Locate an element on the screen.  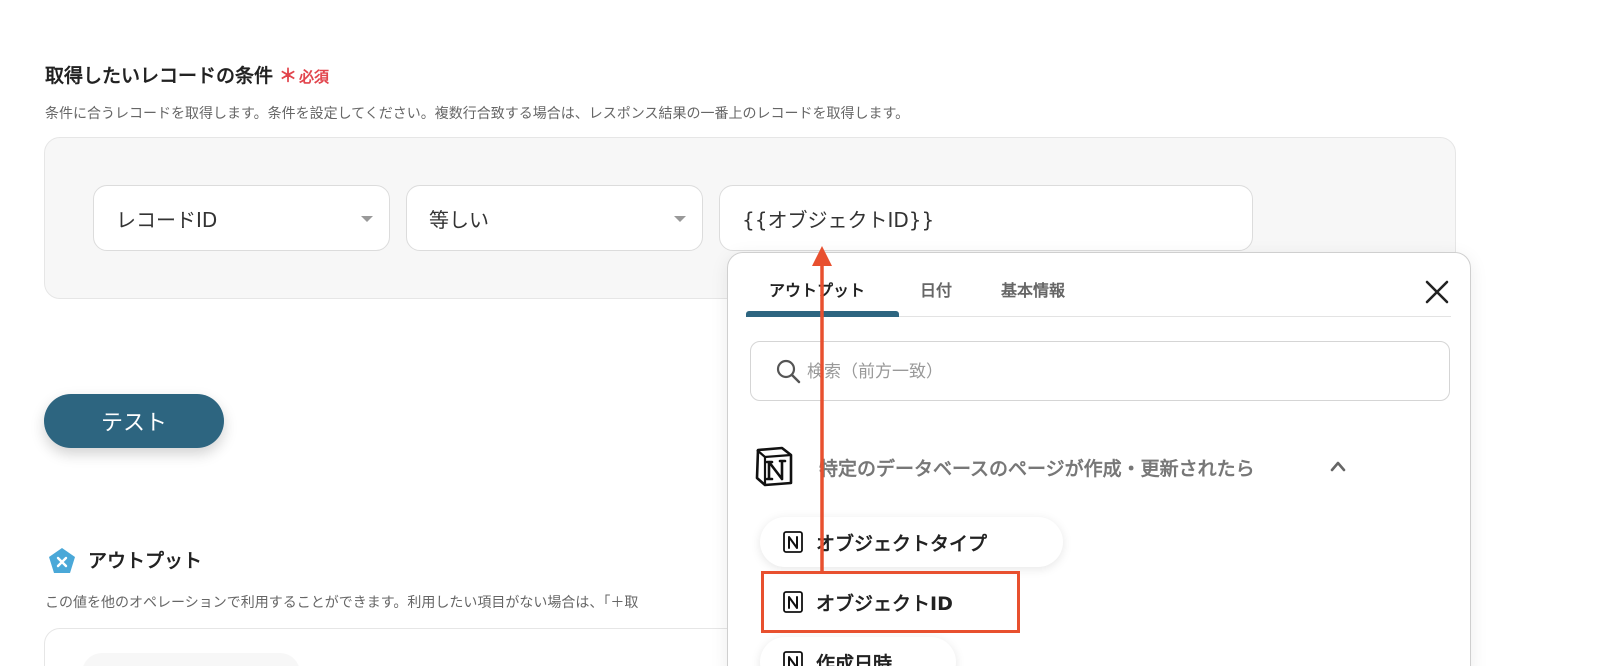
group-header: 特定のデータベースのページが作成・更新されたら is located at coordinates (1054, 467).